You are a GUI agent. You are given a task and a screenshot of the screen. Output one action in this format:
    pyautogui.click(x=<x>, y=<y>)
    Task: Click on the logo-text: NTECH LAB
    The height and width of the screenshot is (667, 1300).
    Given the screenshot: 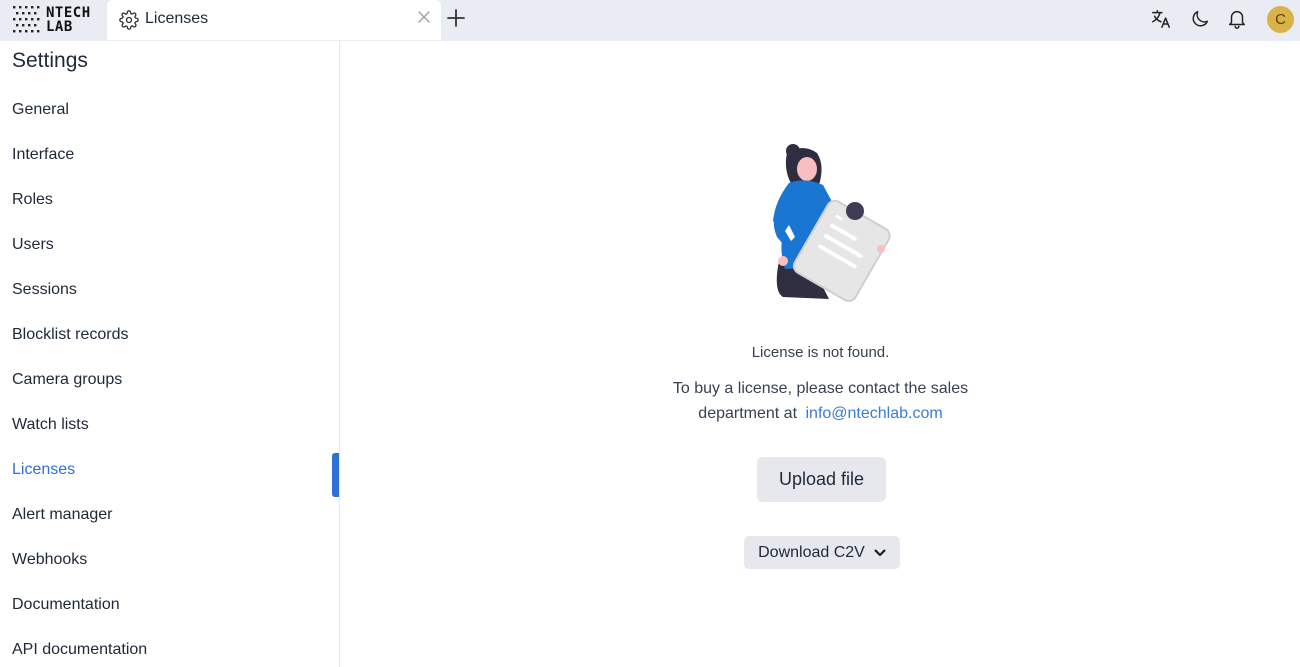 What is the action you would take?
    pyautogui.click(x=68, y=20)
    